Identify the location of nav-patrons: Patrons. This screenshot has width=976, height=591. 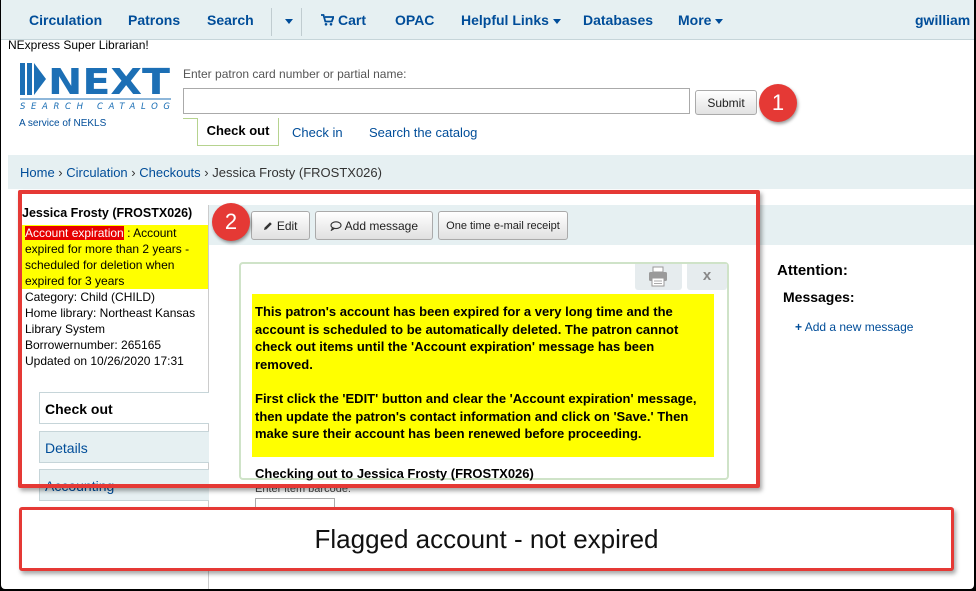
(154, 20).